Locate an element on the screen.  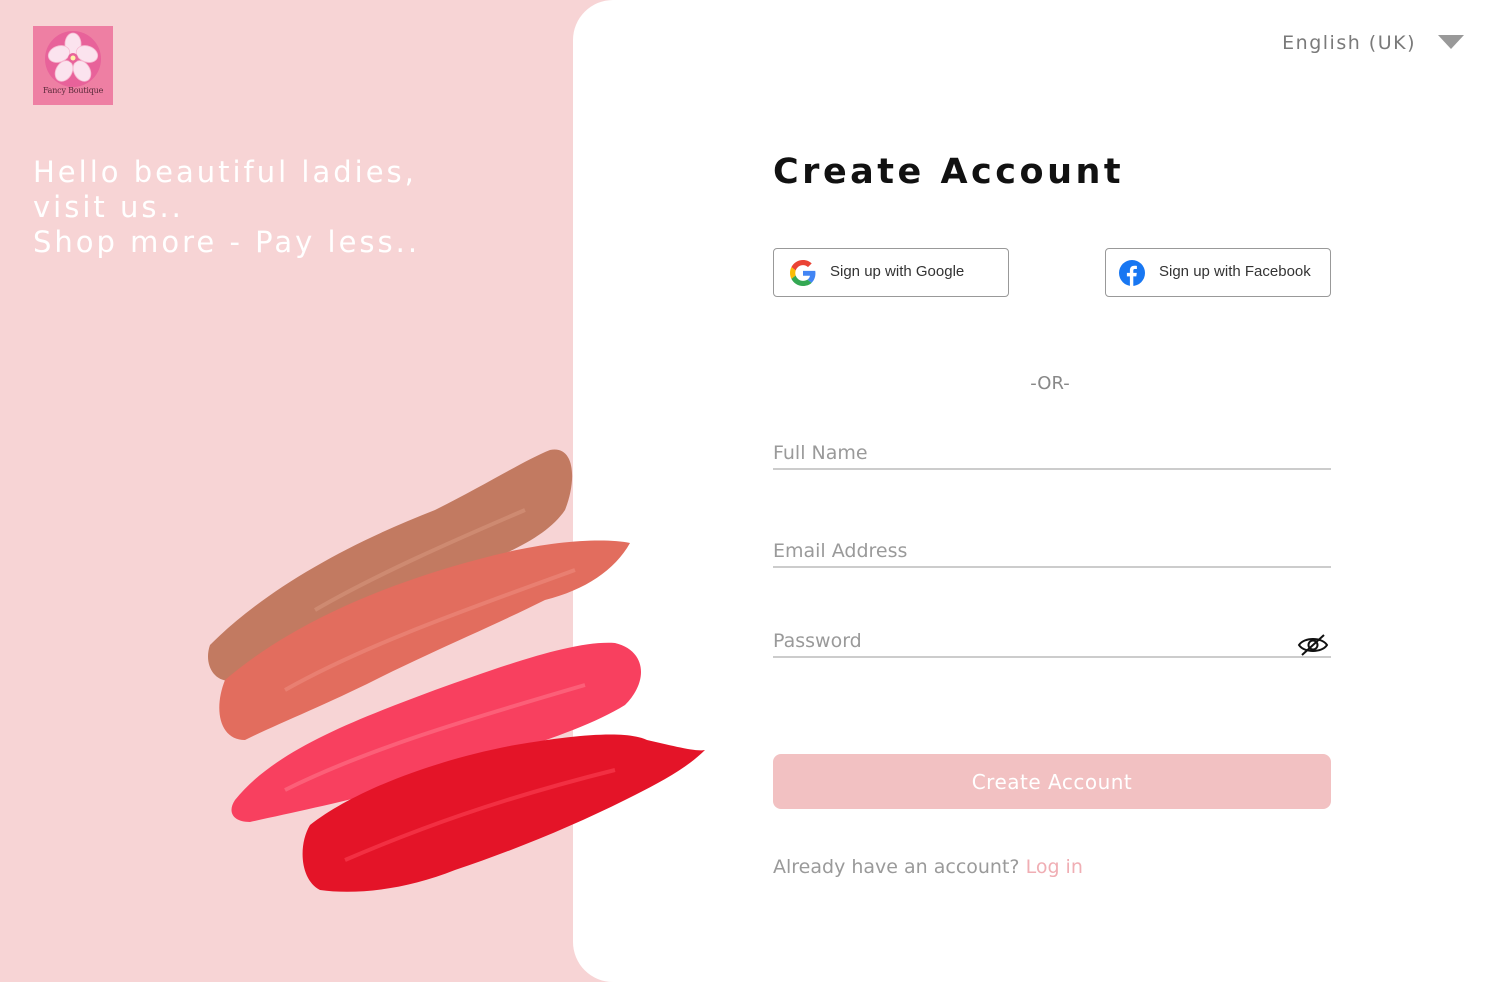
full-name-input is located at coordinates (1052, 456).